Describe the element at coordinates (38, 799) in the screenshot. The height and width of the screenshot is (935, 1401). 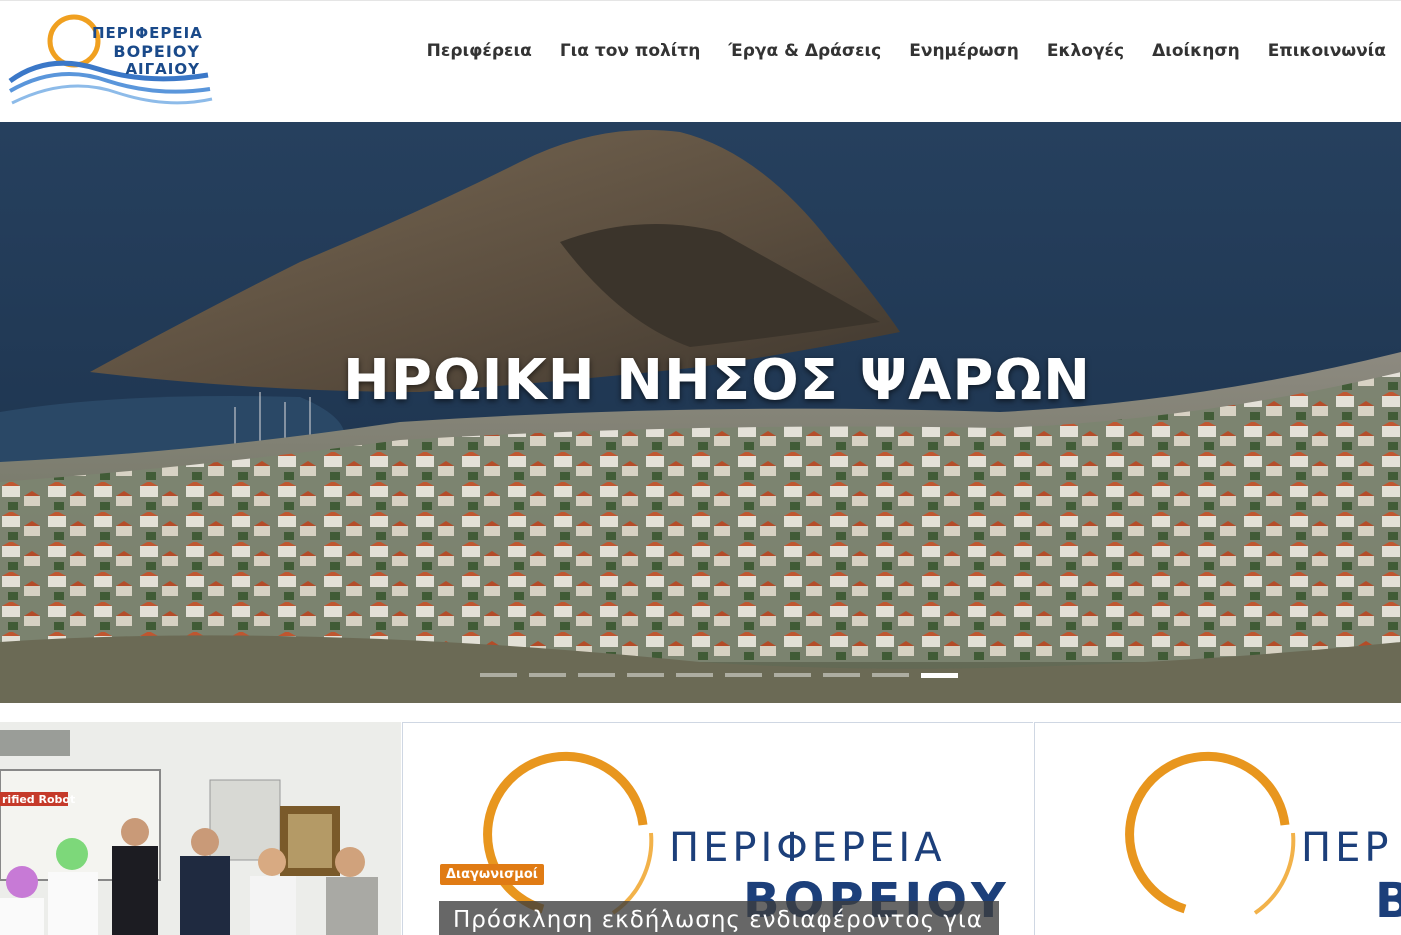
I see `poster-text: rified Robot` at that location.